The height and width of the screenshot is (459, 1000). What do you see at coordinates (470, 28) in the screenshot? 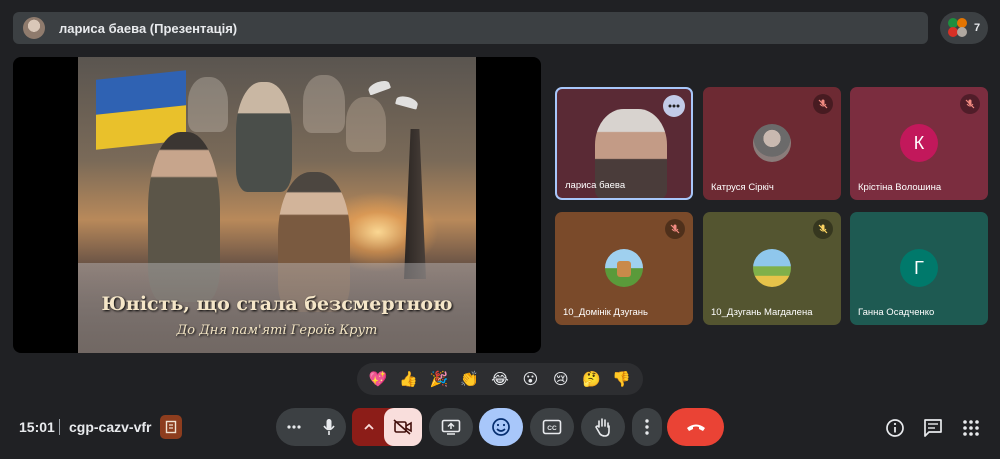
I see `presenter-bar: лариса баева (Презентація)` at bounding box center [470, 28].